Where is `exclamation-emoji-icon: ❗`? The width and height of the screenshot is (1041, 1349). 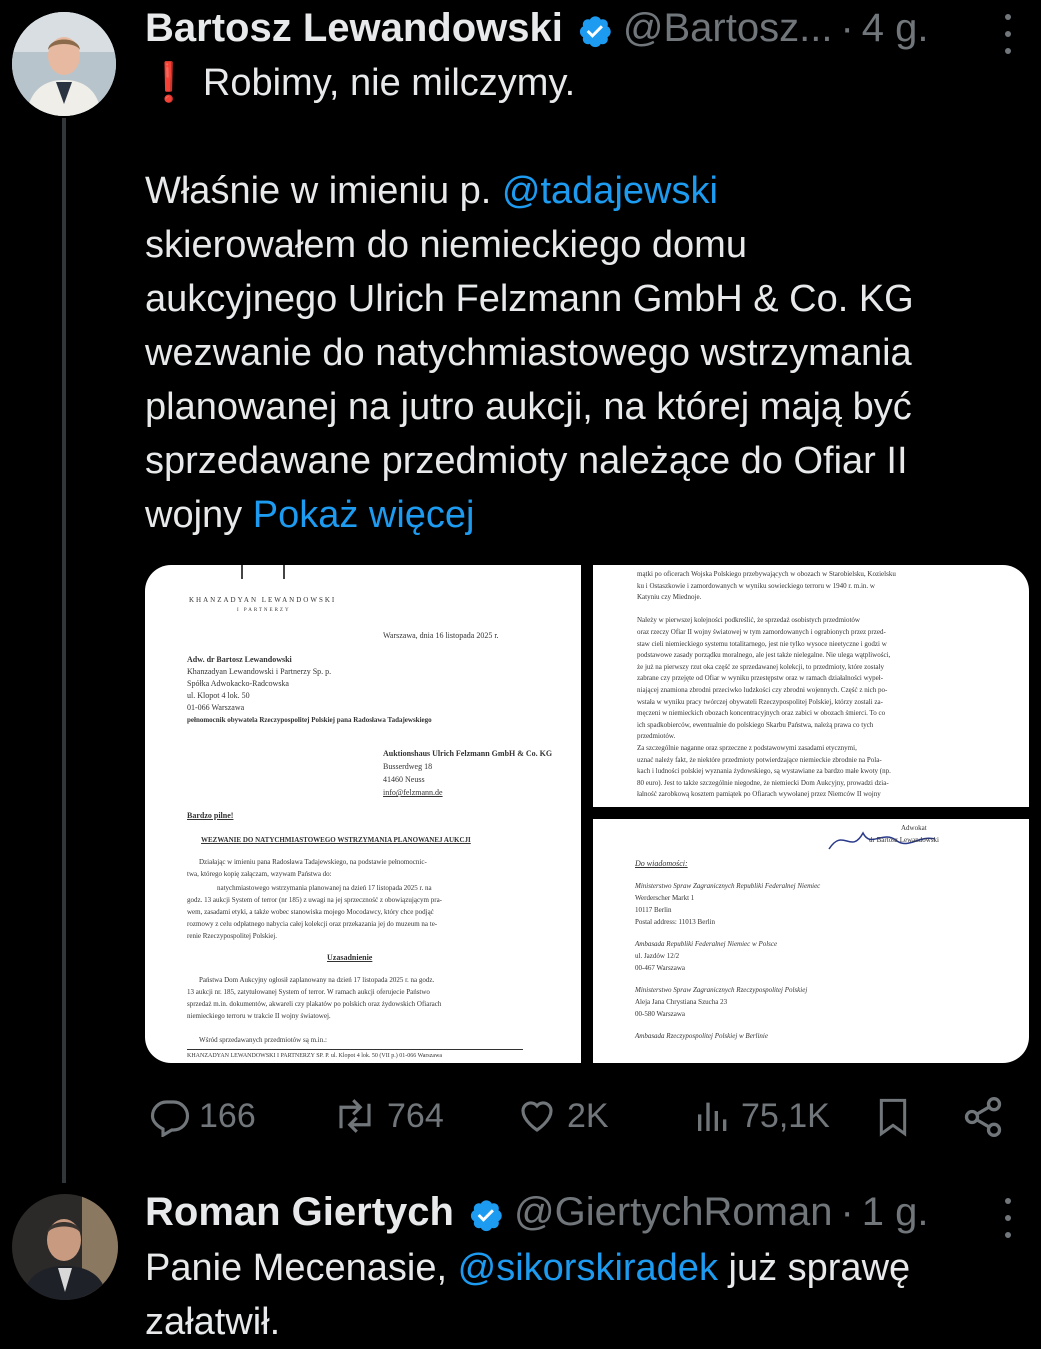
exclamation-emoji-icon: ❗ is located at coordinates (169, 83).